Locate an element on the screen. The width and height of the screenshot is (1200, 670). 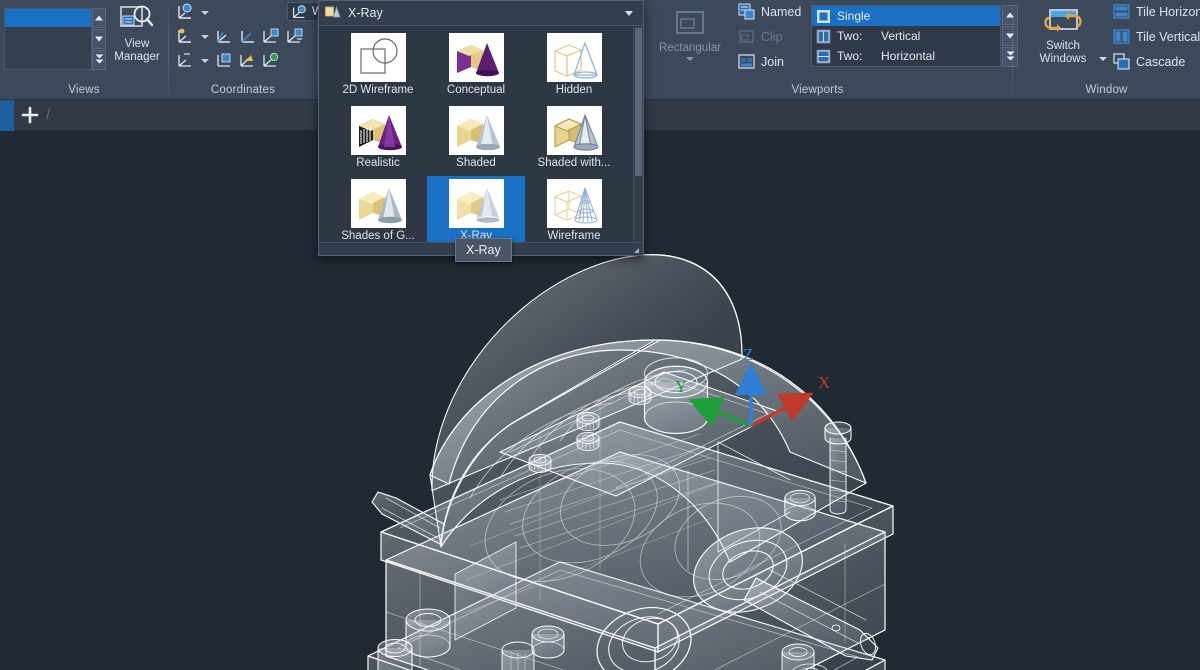
visual-style-item-realistic: Realistic is located at coordinates (378, 139).